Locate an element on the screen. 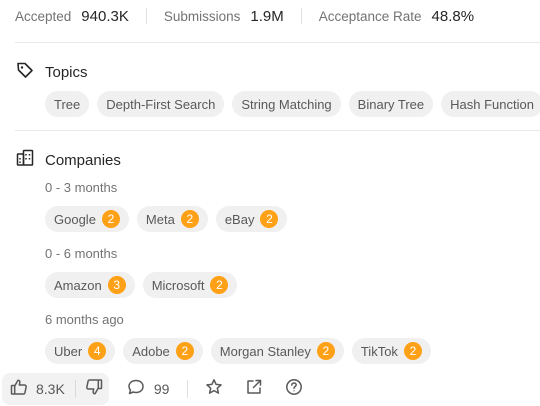 The image size is (540, 406). share-icon is located at coordinates (254, 389).